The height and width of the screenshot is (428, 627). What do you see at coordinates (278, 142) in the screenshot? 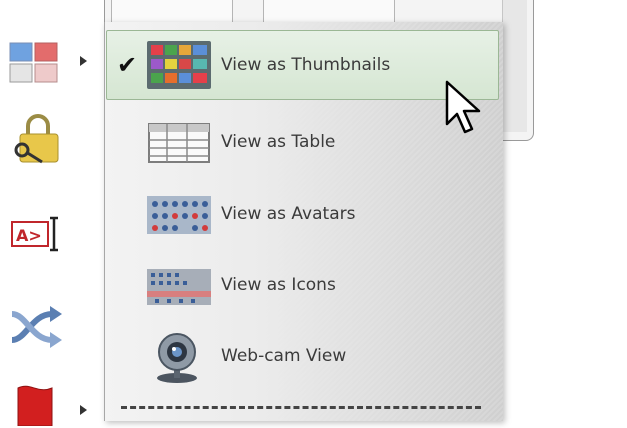
I see `menu-item-label: View as Table` at bounding box center [278, 142].